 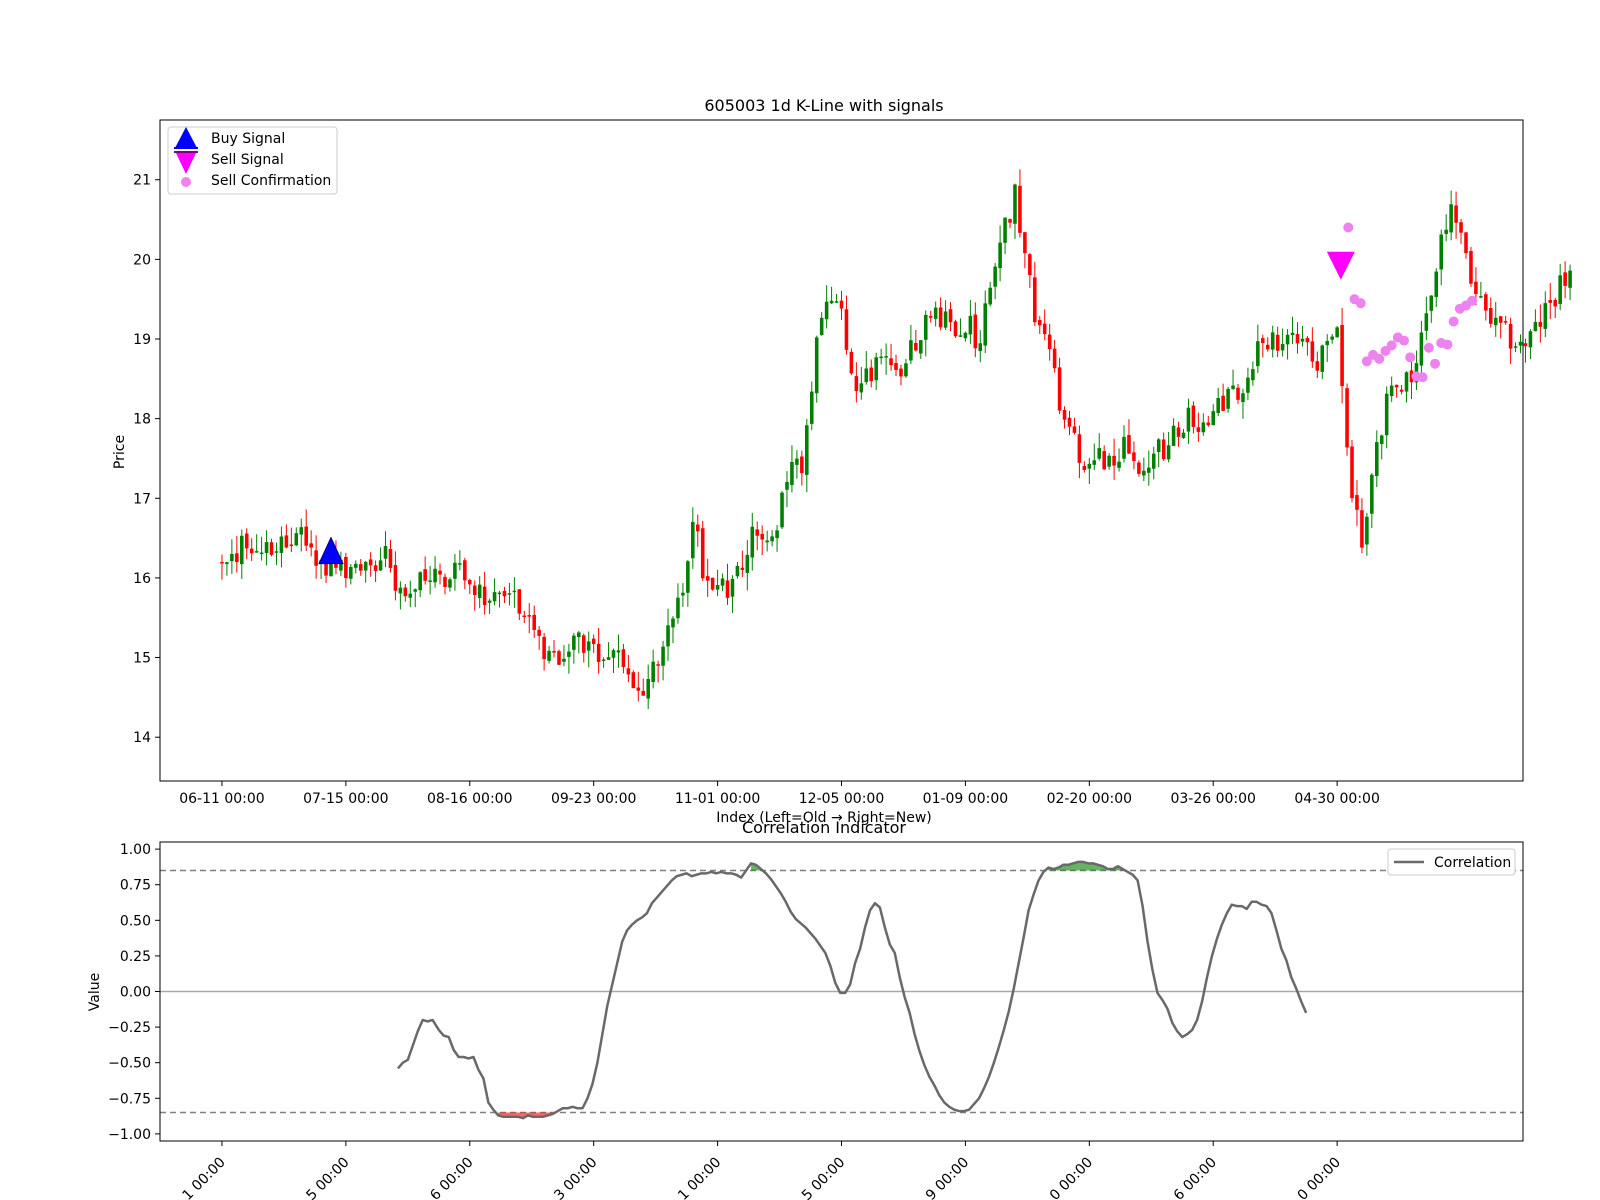 I want to click on kline-x-tick-label: 03-26 00:00, so click(x=1212, y=799).